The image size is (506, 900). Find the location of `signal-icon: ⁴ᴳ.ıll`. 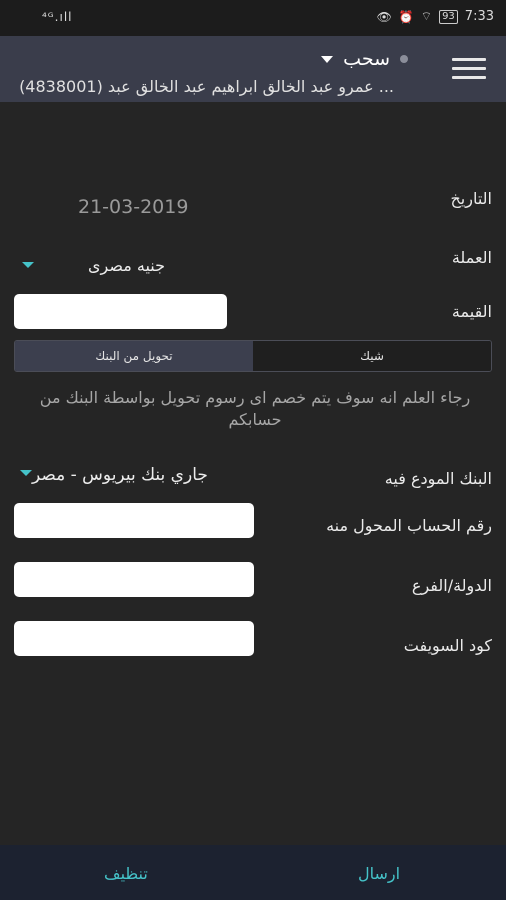

signal-icon: ⁴ᴳ.ıll is located at coordinates (57, 17).